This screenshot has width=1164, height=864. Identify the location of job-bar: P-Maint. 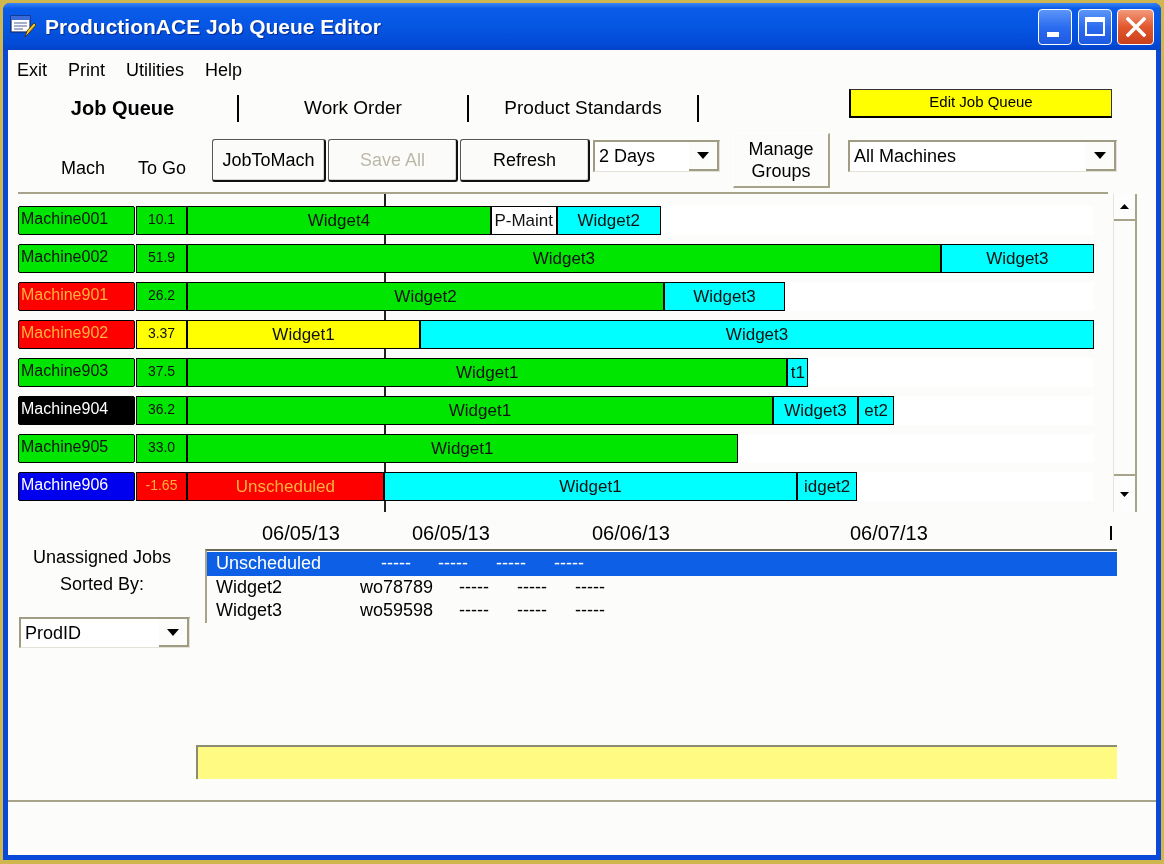
(523, 220).